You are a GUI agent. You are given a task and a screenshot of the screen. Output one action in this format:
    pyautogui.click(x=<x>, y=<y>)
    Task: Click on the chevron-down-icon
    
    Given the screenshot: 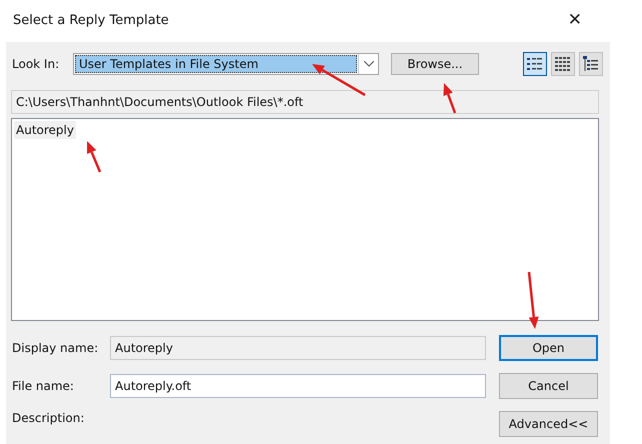 What is the action you would take?
    pyautogui.click(x=369, y=64)
    